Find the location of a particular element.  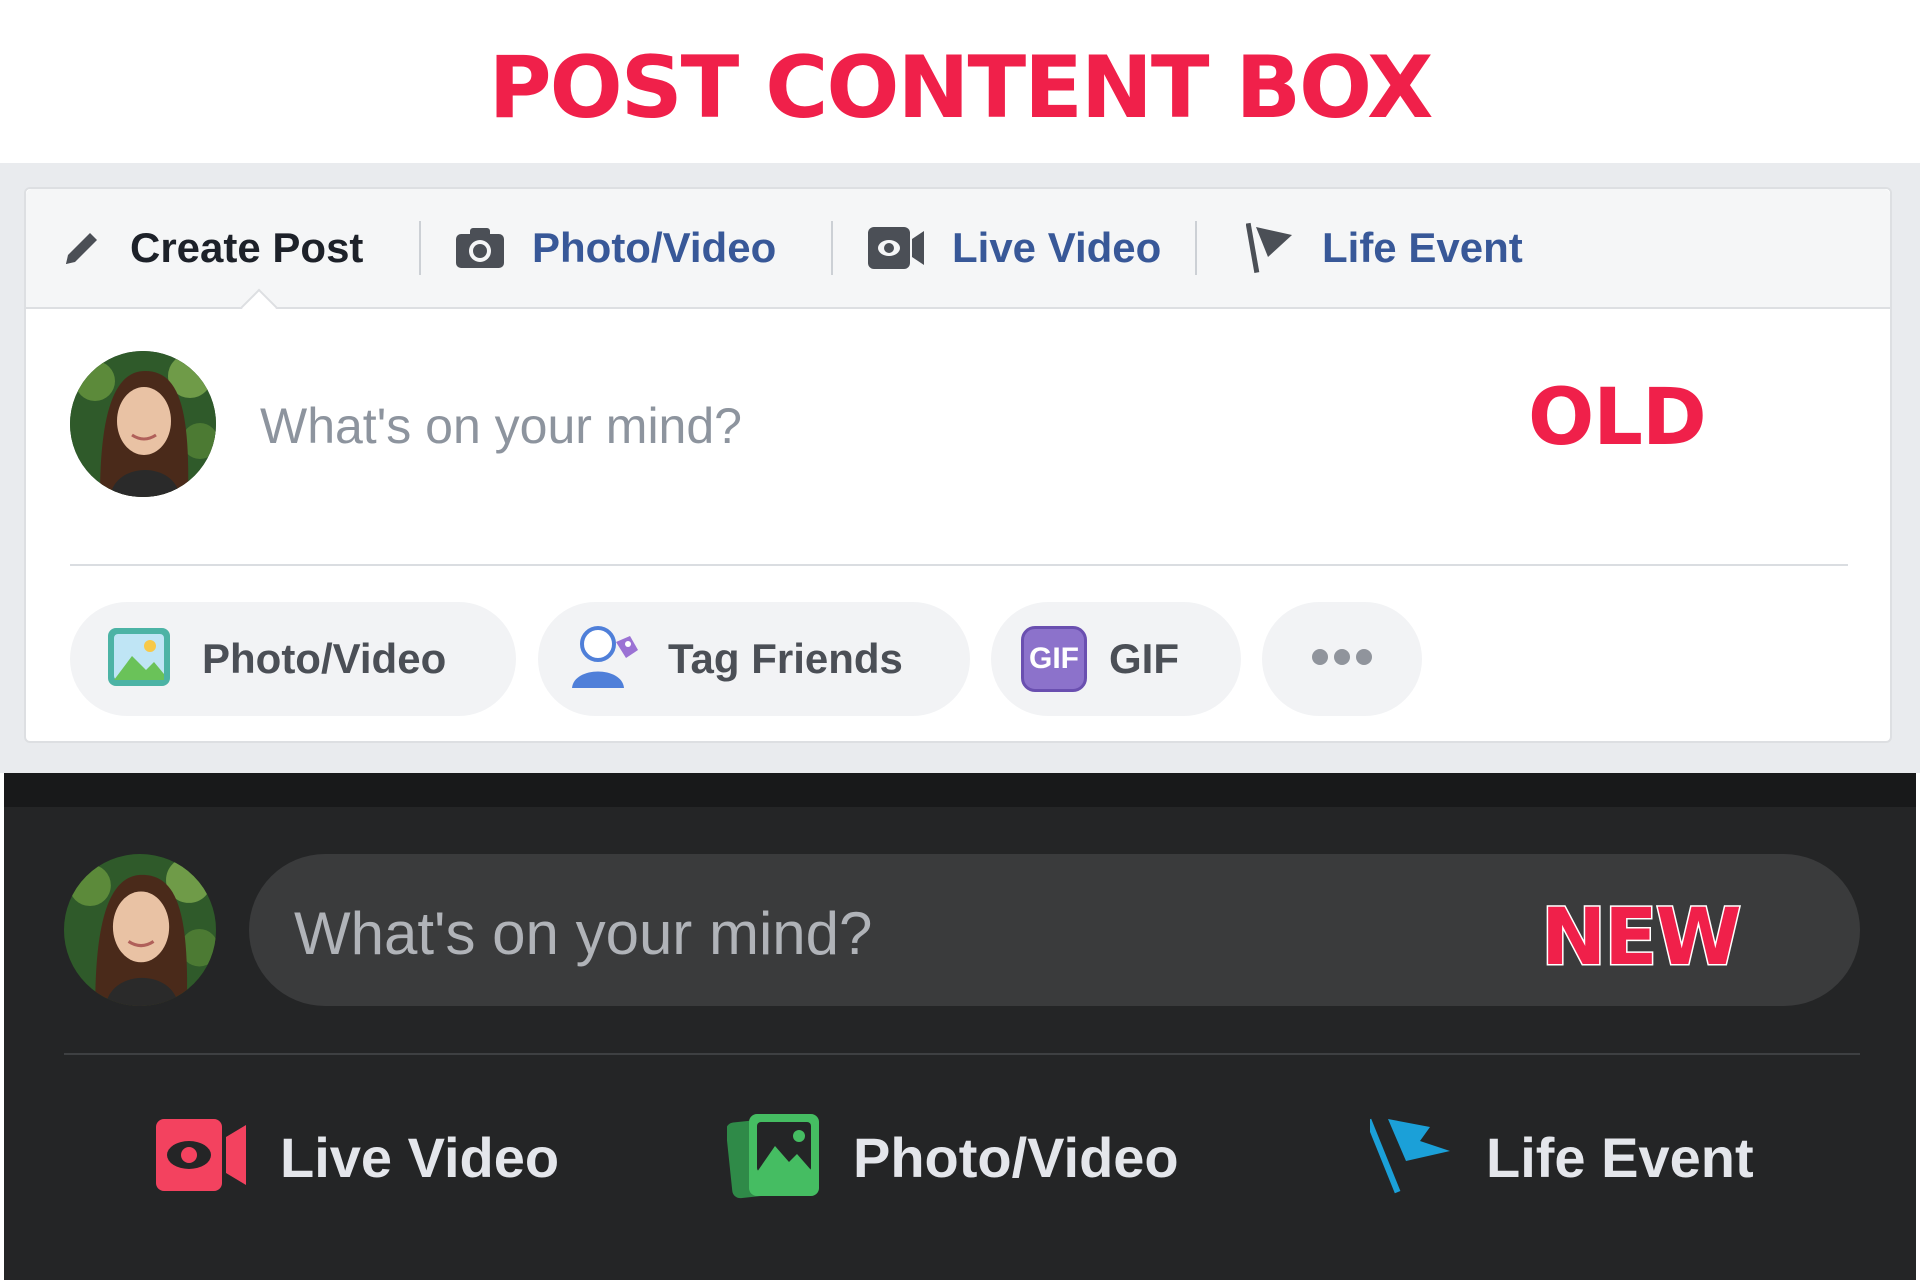

gif-button: GIF GIF is located at coordinates (1116, 659).